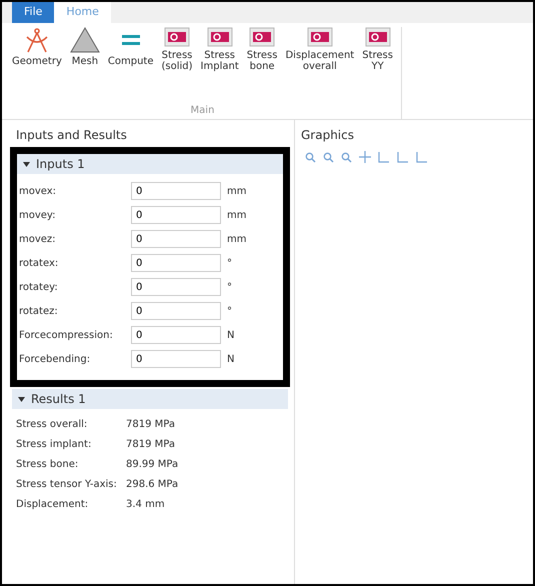 This screenshot has width=535, height=586. What do you see at coordinates (153, 464) in the screenshot?
I see `result-value: 89.99 MPa` at bounding box center [153, 464].